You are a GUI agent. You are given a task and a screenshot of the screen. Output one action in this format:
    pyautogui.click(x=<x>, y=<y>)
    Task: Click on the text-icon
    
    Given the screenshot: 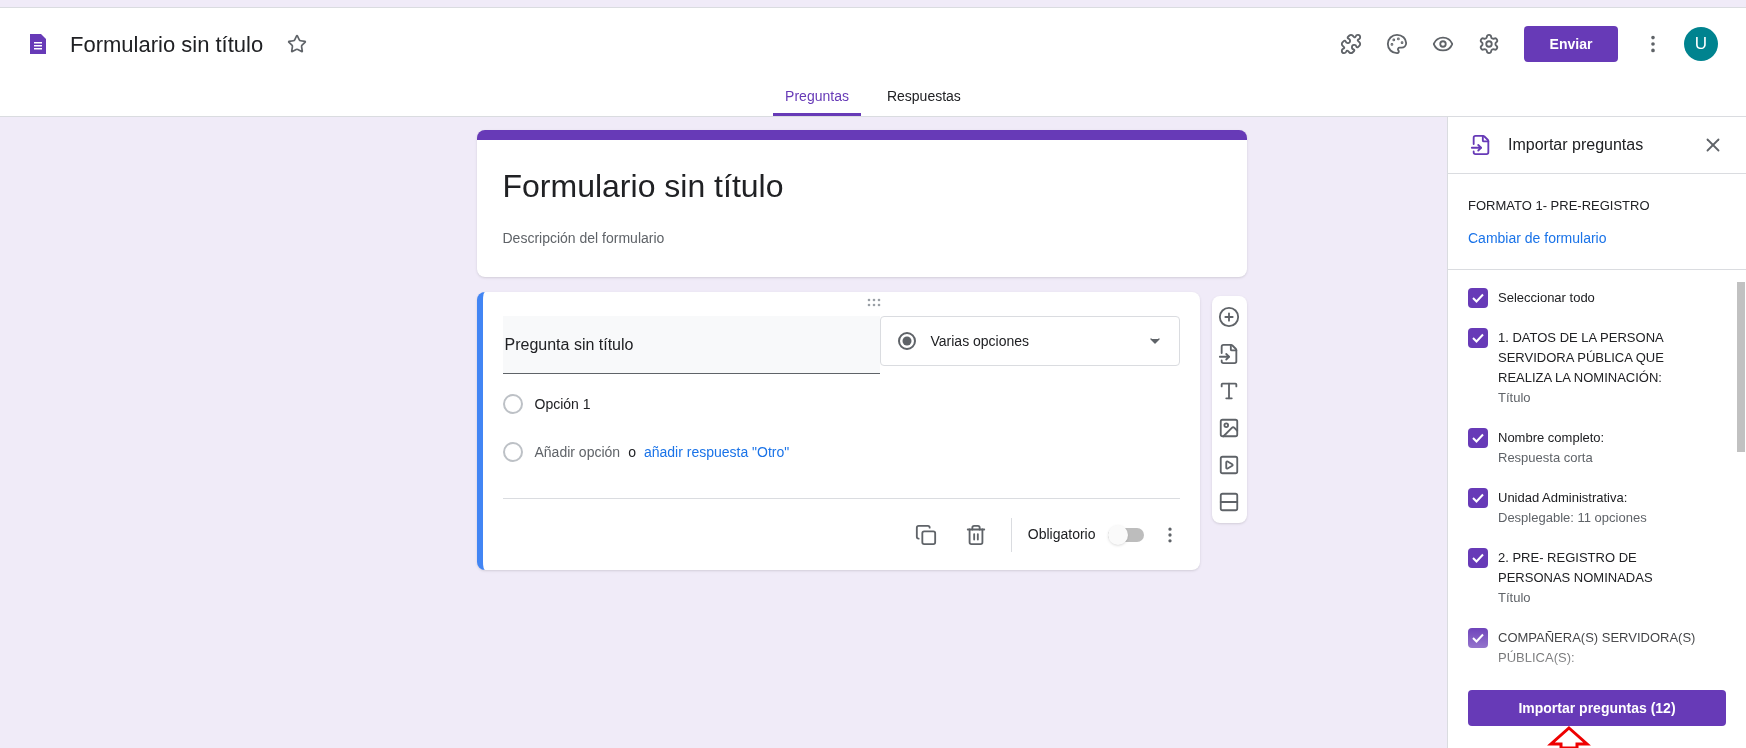 What is the action you would take?
    pyautogui.click(x=1229, y=391)
    